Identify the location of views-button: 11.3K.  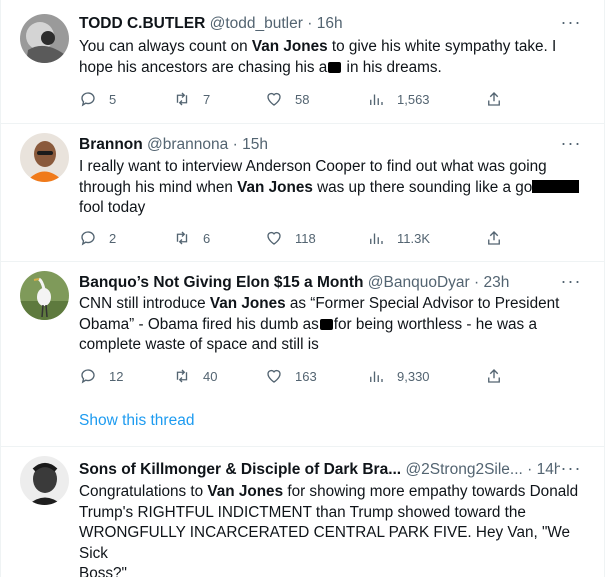
(398, 238).